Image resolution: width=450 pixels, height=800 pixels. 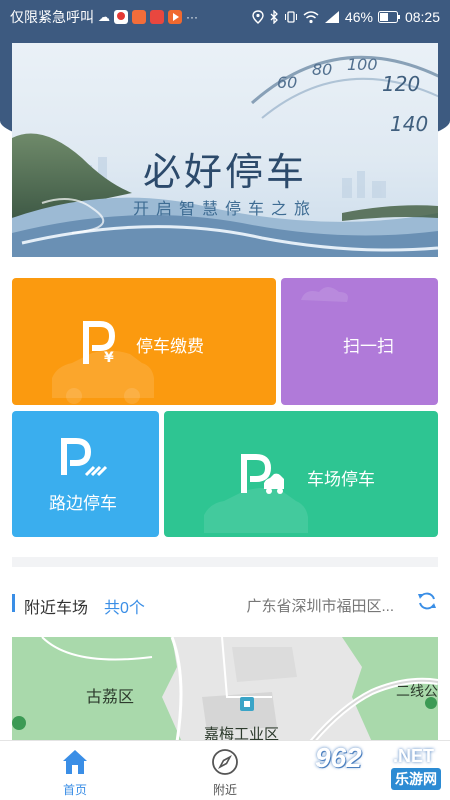 What do you see at coordinates (124, 608) in the screenshot?
I see `nearby-count: 共0个` at bounding box center [124, 608].